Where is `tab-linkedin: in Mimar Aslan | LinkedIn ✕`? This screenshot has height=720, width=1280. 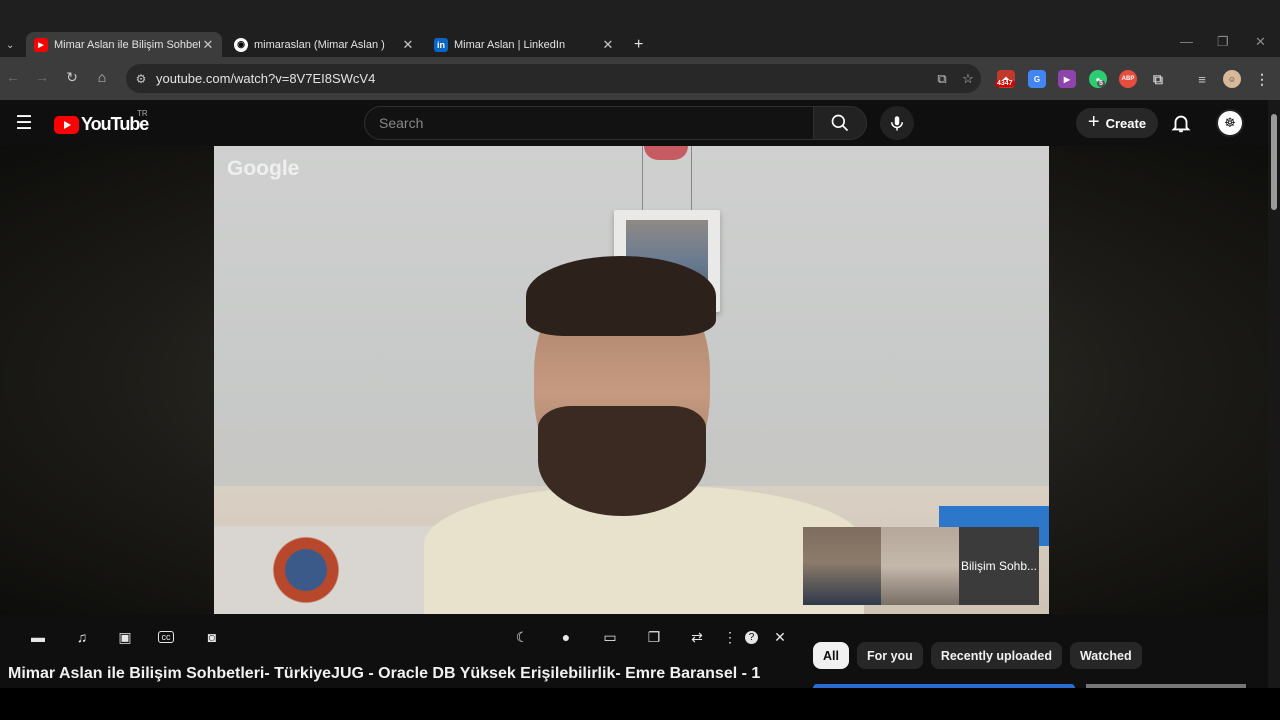
tab-linkedin: in Mimar Aslan | LinkedIn ✕ is located at coordinates (524, 44).